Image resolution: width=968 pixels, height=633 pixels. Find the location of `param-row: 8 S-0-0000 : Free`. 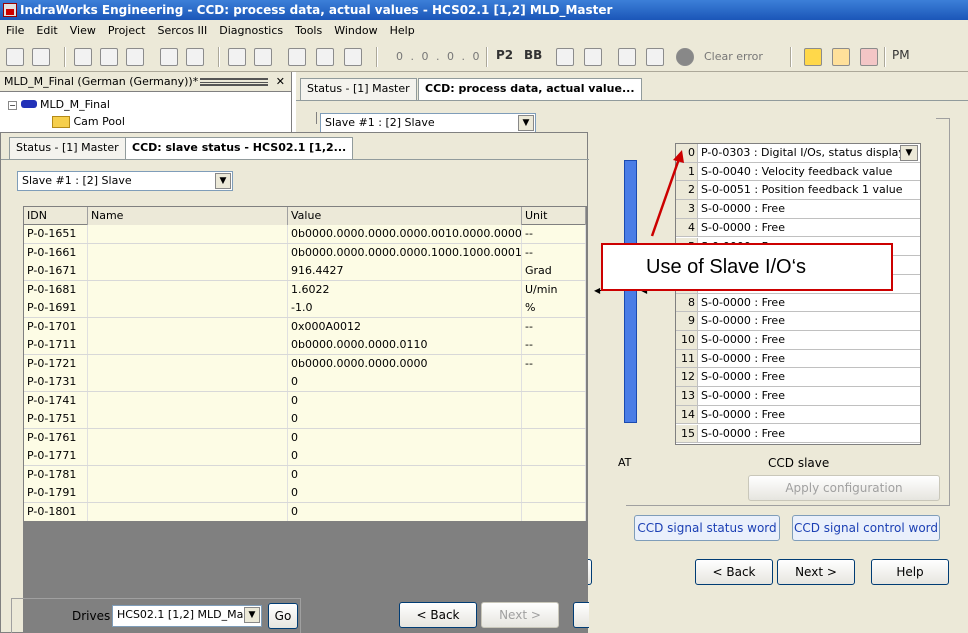

param-row: 8 S-0-0000 : Free is located at coordinates (798, 303).